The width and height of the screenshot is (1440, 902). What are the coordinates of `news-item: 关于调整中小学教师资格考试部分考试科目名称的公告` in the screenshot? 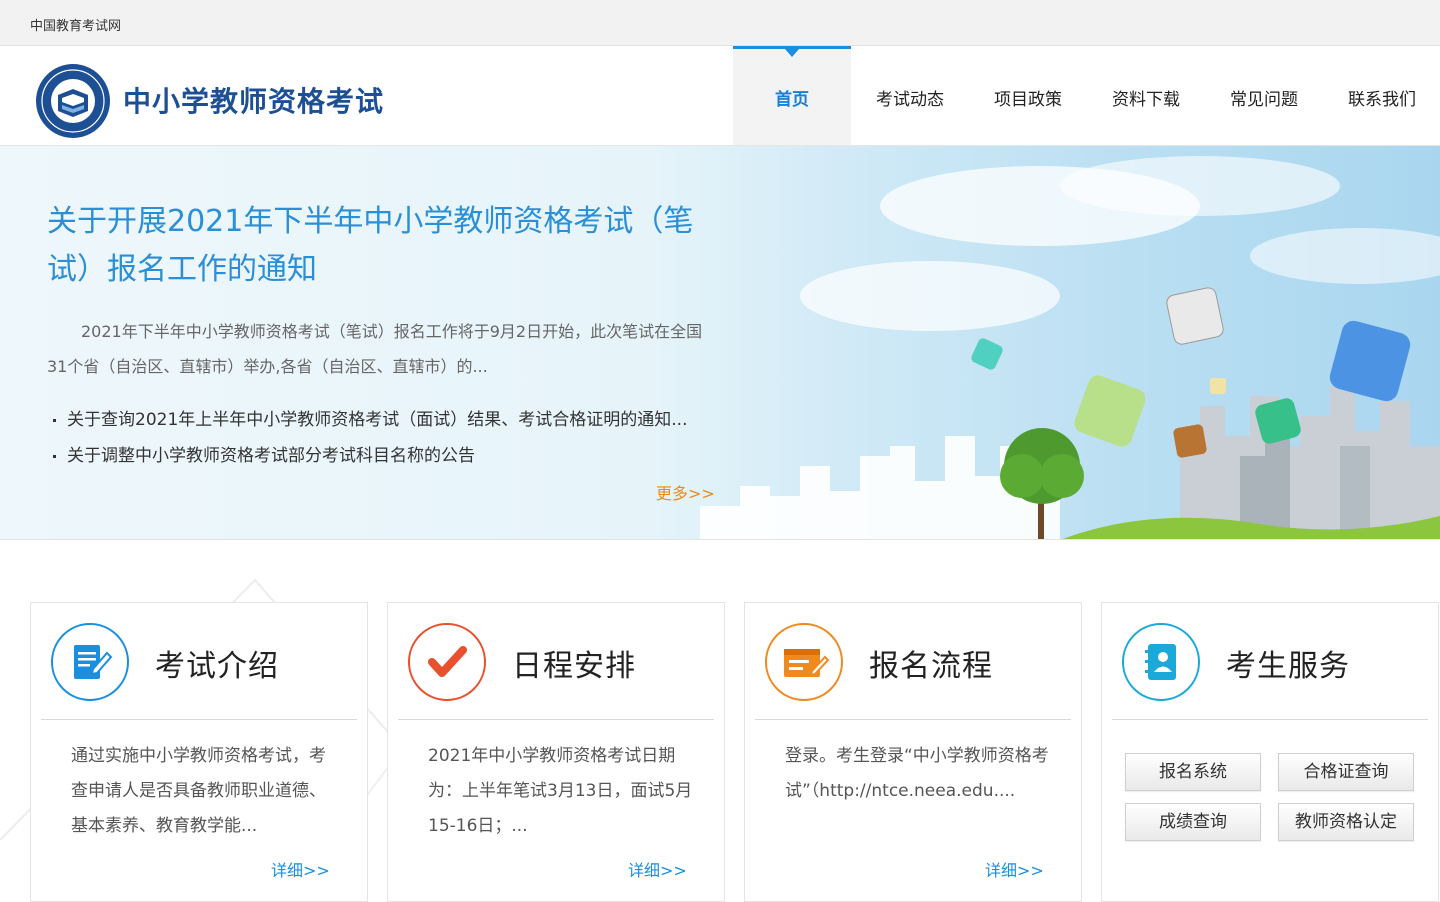 It's located at (377, 456).